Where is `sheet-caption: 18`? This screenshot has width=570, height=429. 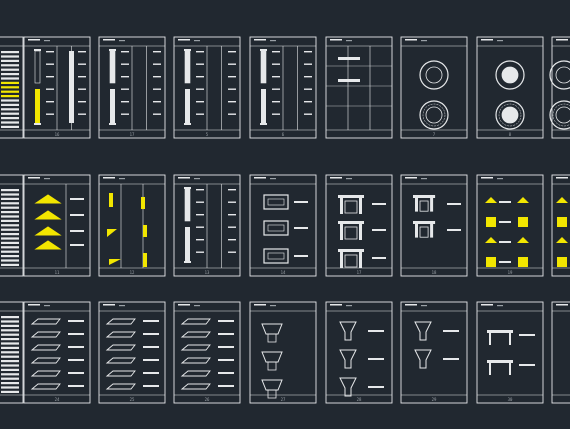
sheet-caption: 18 is located at coordinates (434, 272).